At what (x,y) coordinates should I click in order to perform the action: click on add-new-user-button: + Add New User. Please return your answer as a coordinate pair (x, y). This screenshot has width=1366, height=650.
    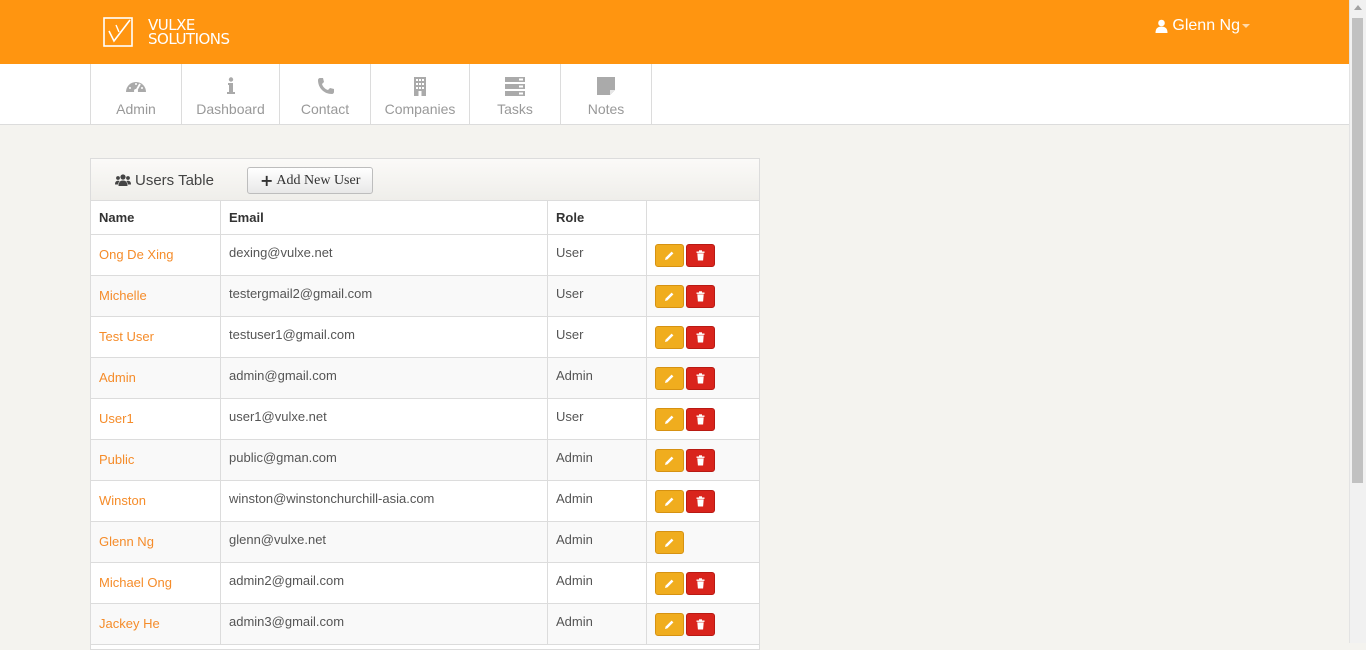
    Looking at the image, I should click on (310, 180).